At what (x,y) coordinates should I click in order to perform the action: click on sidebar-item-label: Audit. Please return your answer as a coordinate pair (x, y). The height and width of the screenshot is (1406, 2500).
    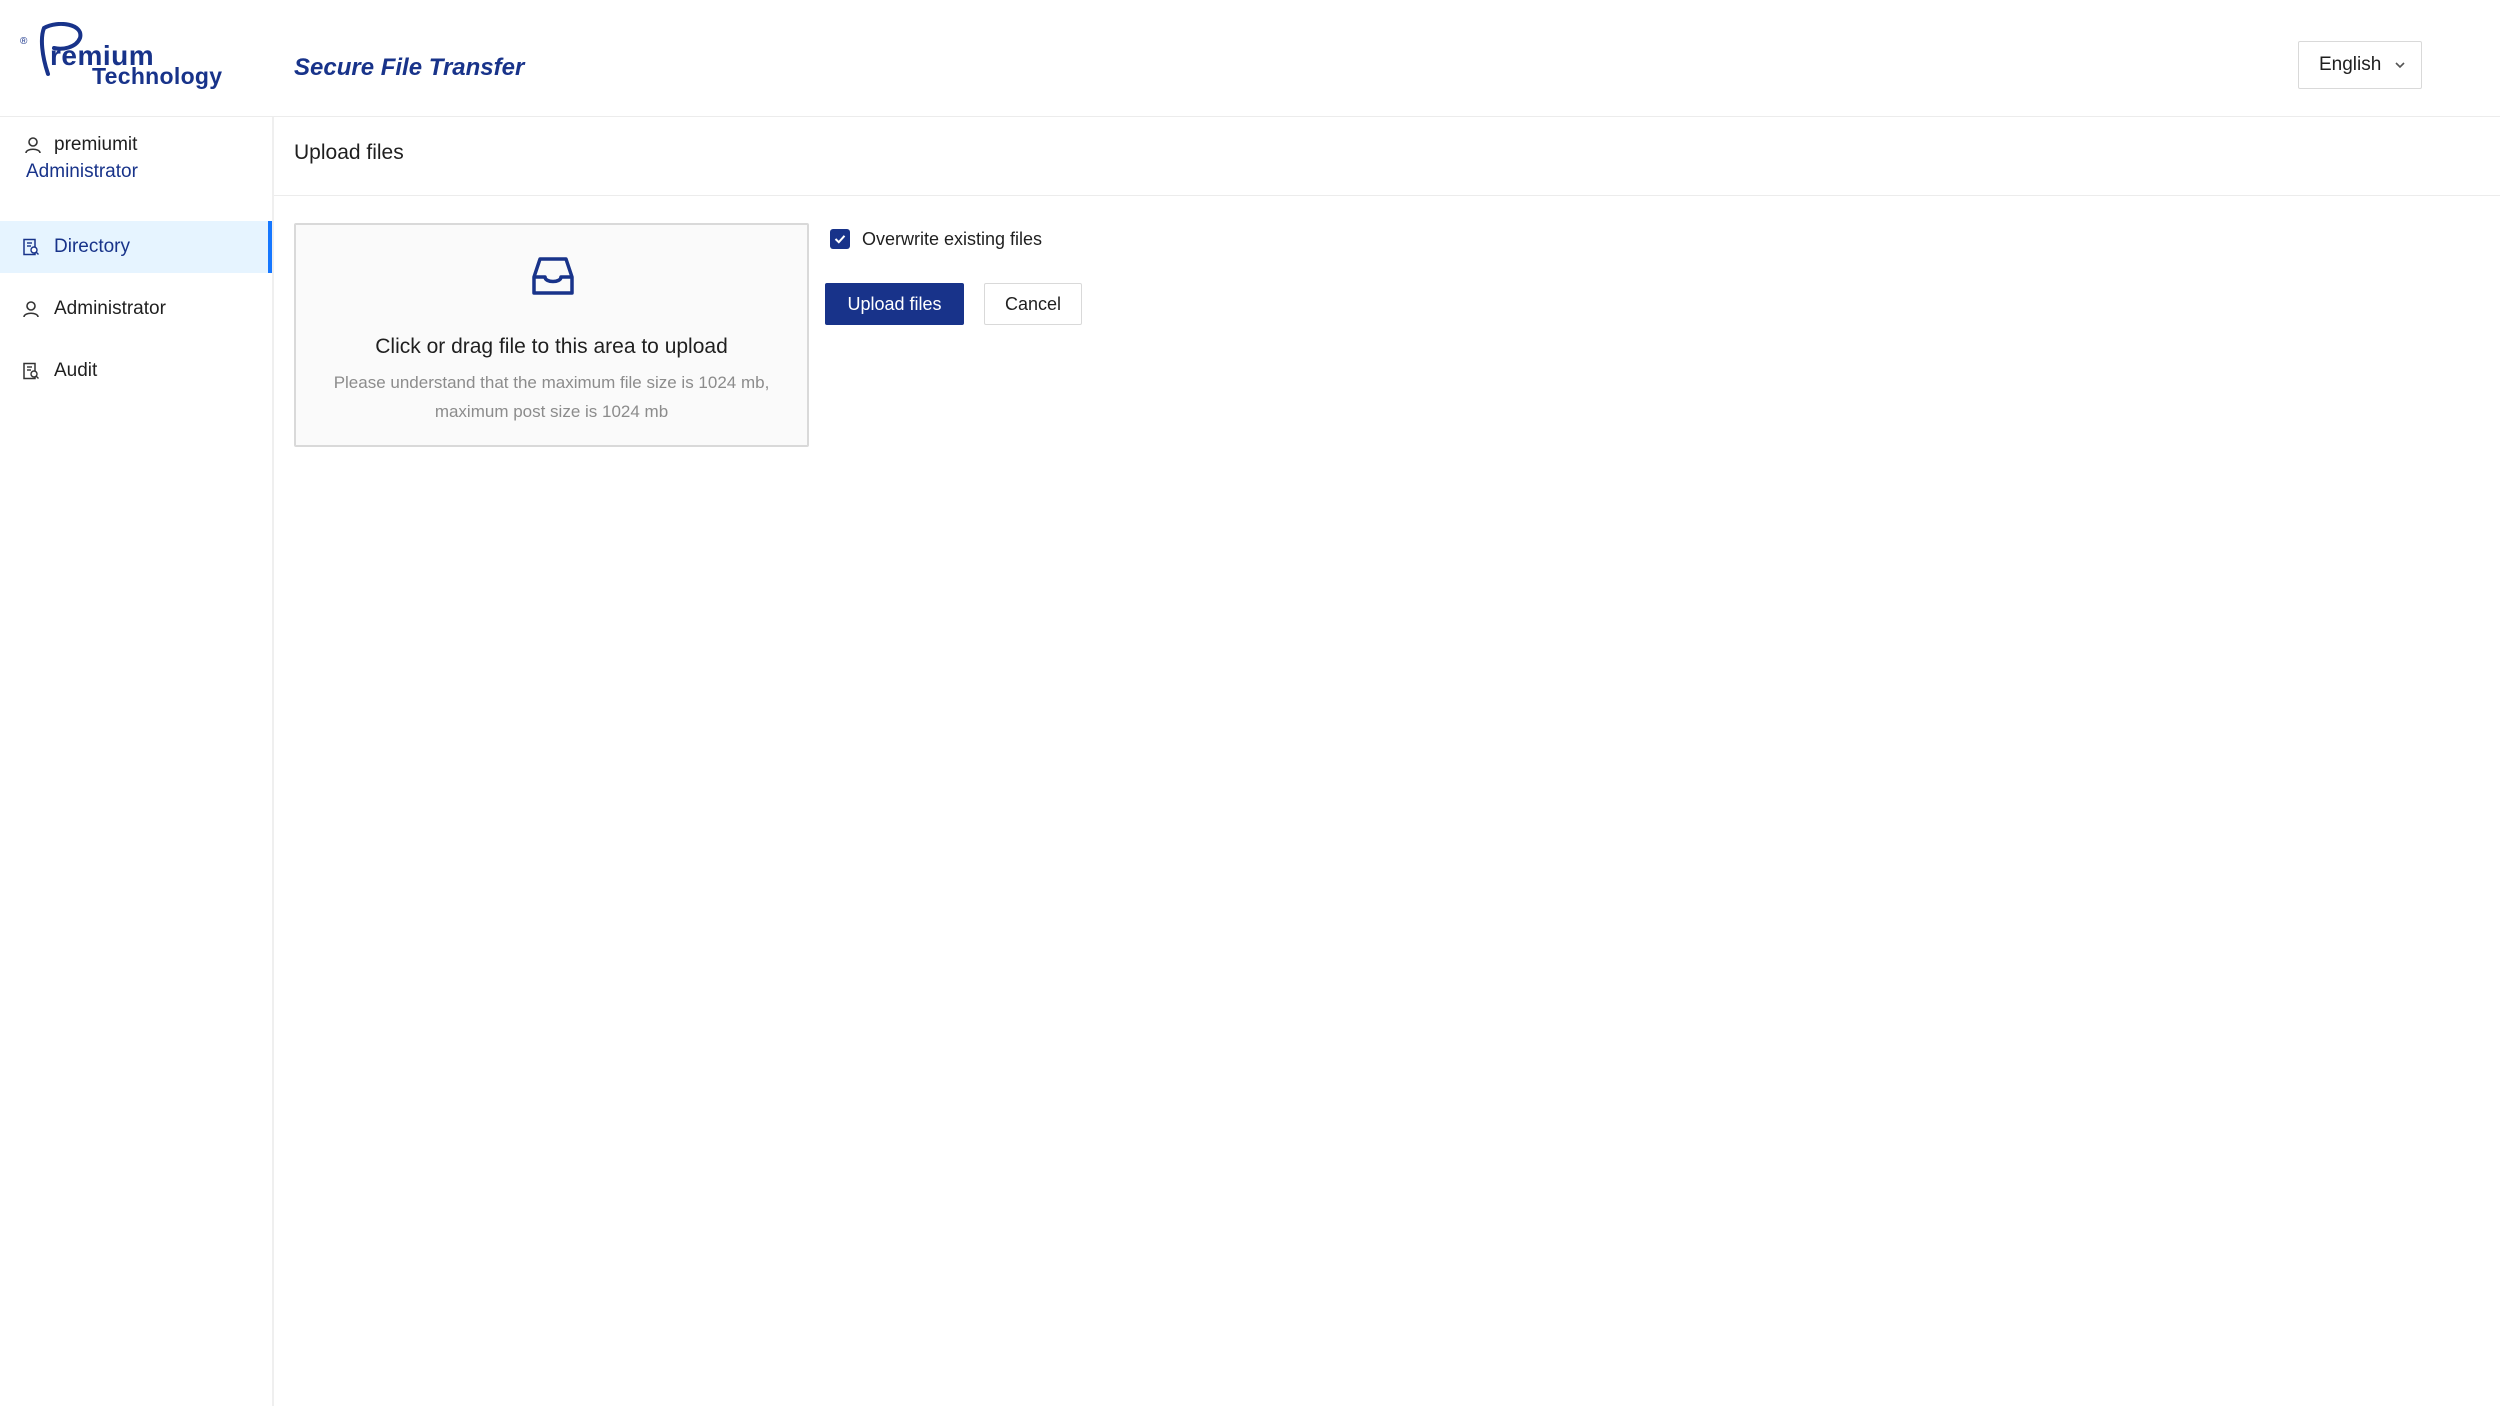
    Looking at the image, I should click on (76, 370).